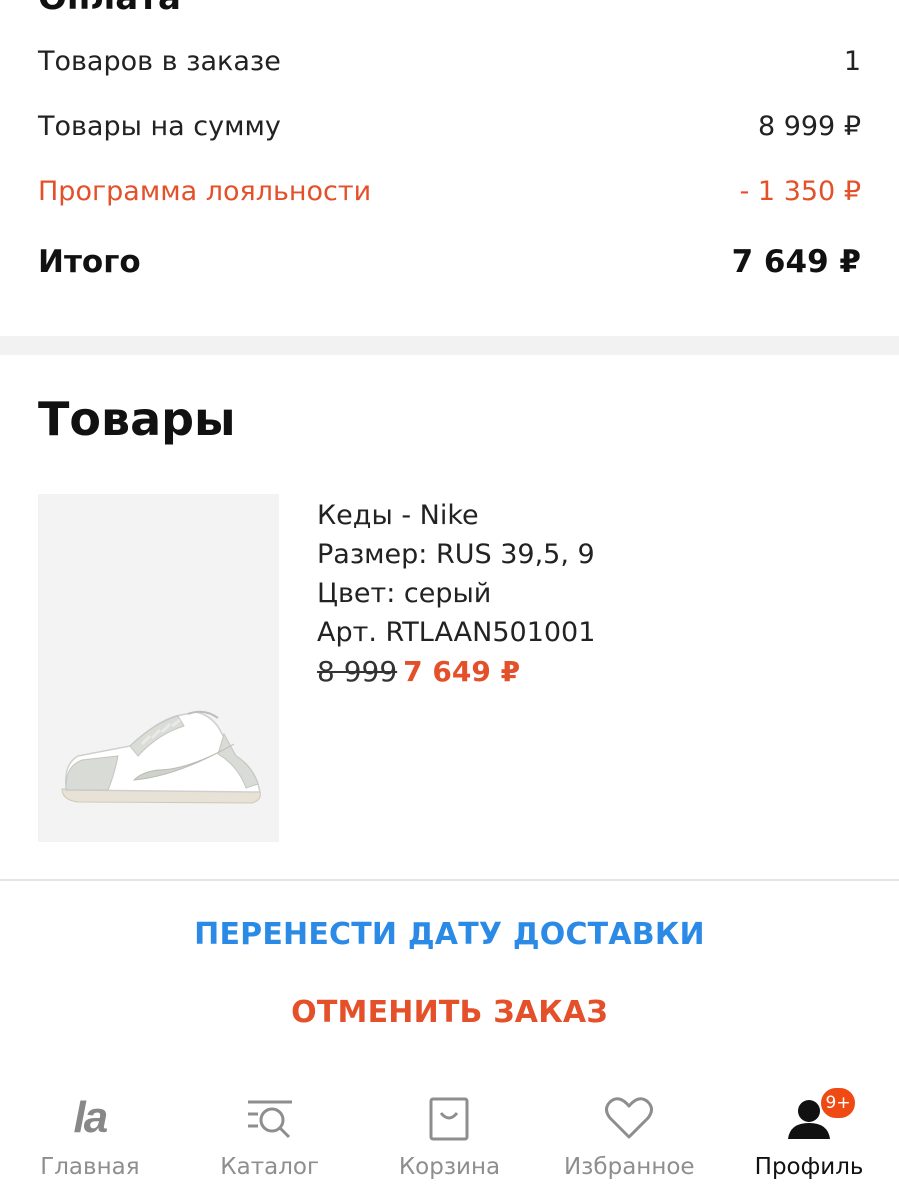  What do you see at coordinates (449, 1118) in the screenshot?
I see `cart-bag-icon` at bounding box center [449, 1118].